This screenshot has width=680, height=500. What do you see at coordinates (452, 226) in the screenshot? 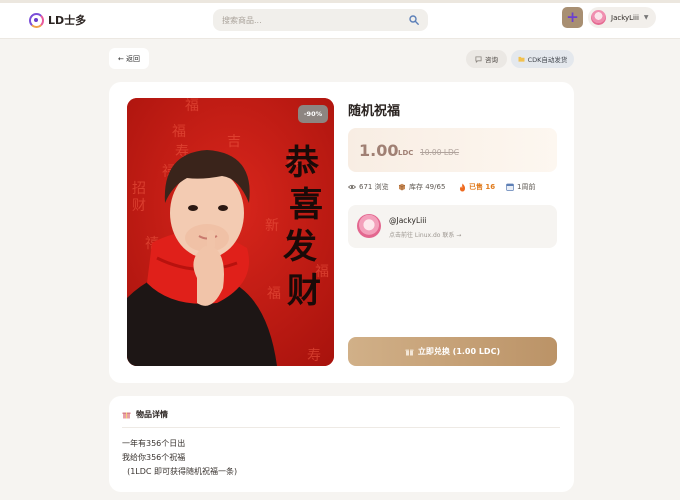
I see `seller-card: @JackyLiii 点击前往 Linux.do 联系 →` at bounding box center [452, 226].